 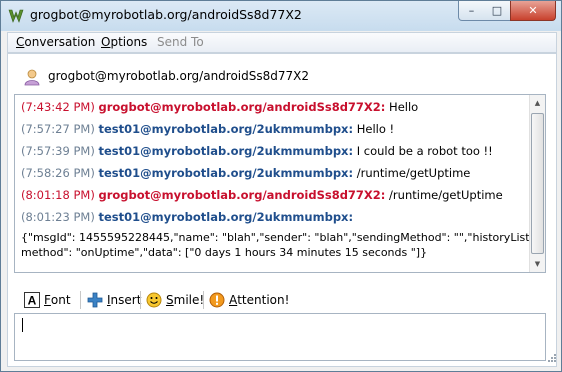 What do you see at coordinates (58, 217) in the screenshot?
I see `message-time: (8:01:23 PM)` at bounding box center [58, 217].